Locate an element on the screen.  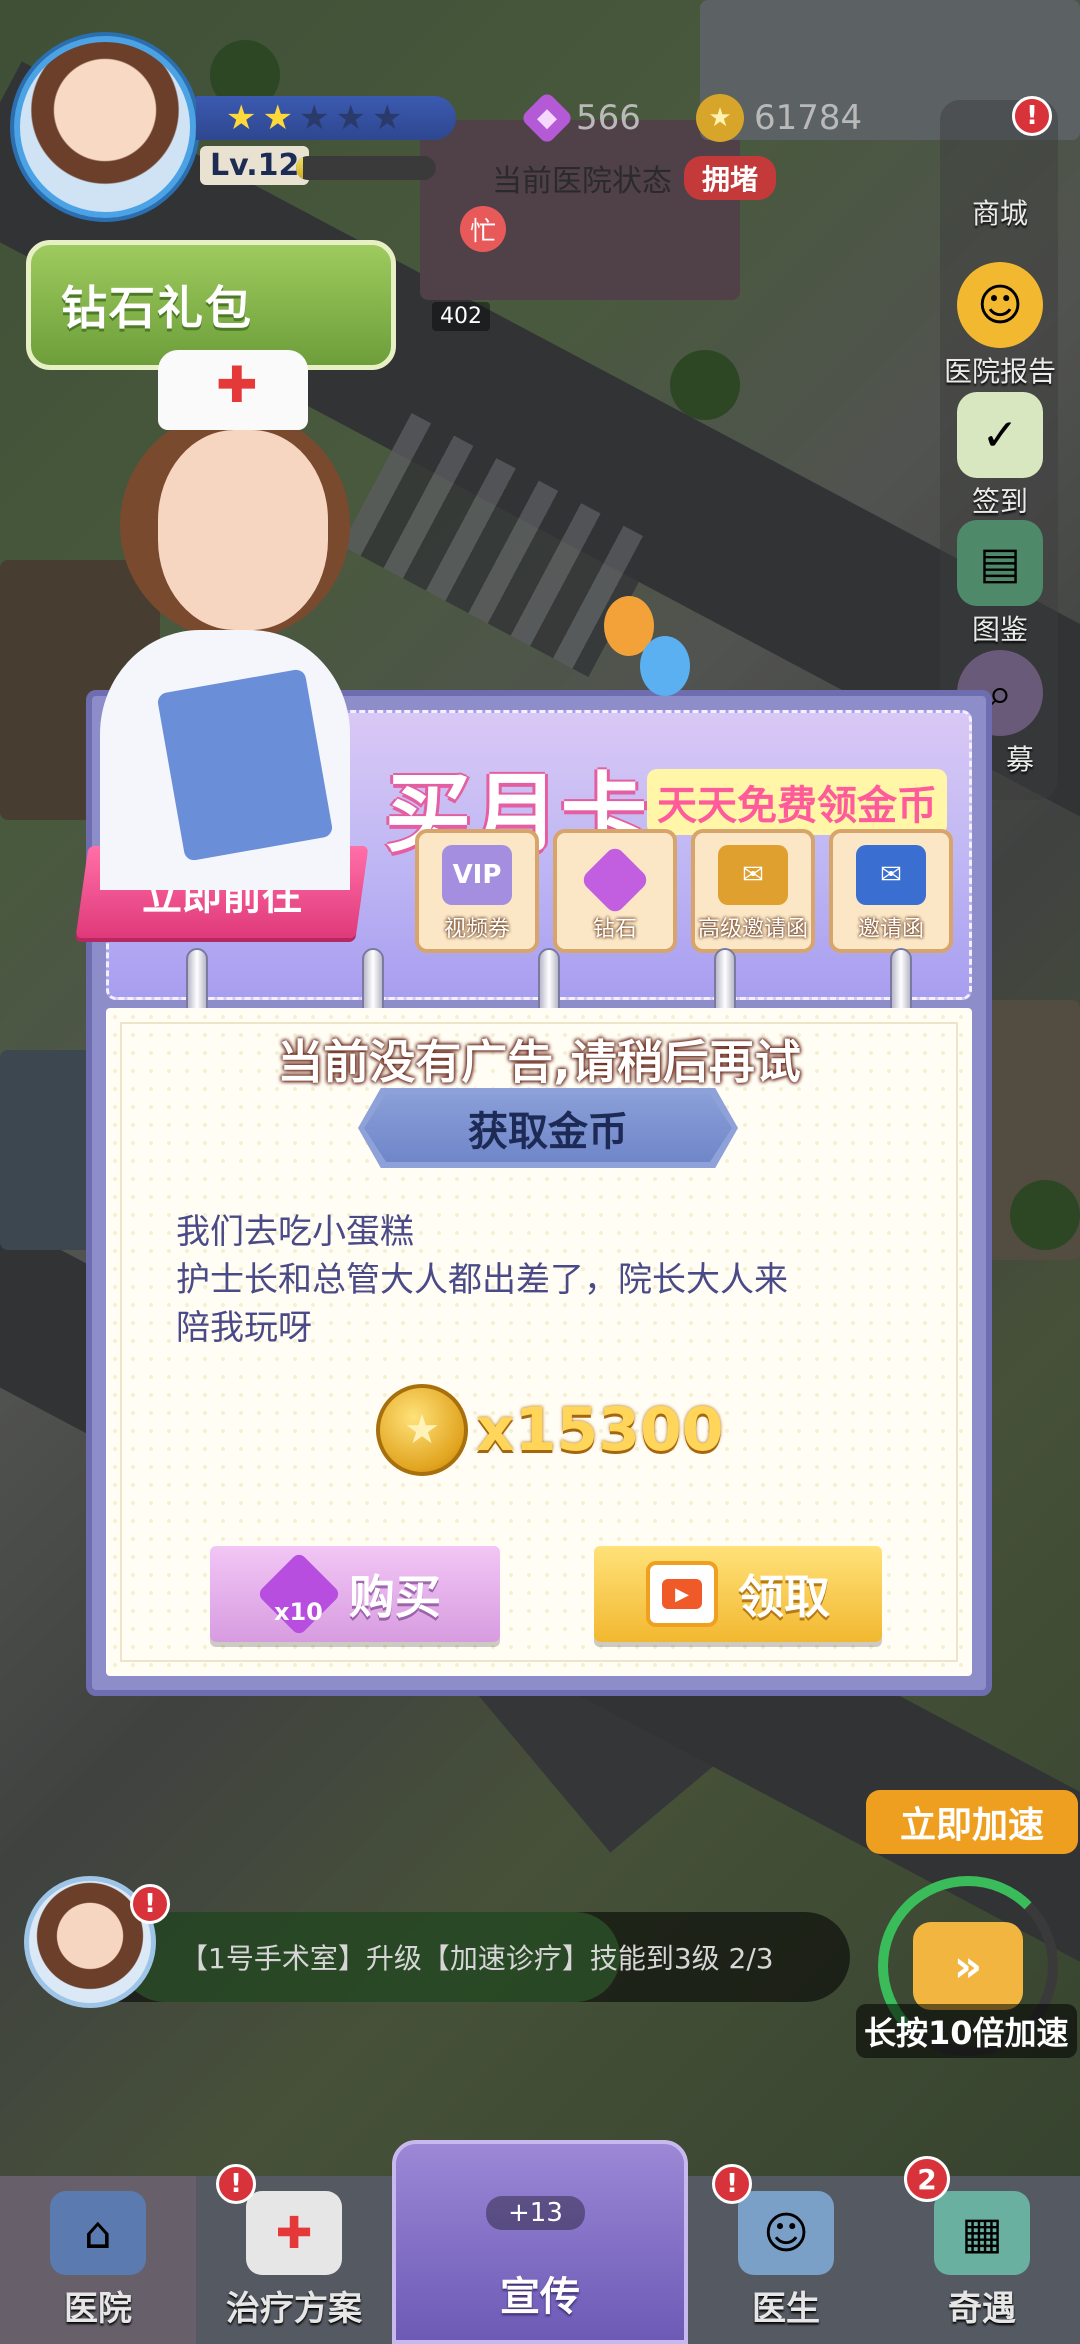
event-count-badge: 2 is located at coordinates (927, 2179).